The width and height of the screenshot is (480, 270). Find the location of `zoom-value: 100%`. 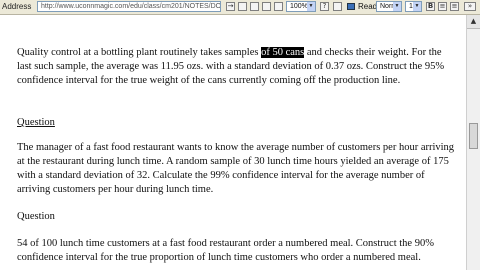

zoom-value: 100% is located at coordinates (299, 6).